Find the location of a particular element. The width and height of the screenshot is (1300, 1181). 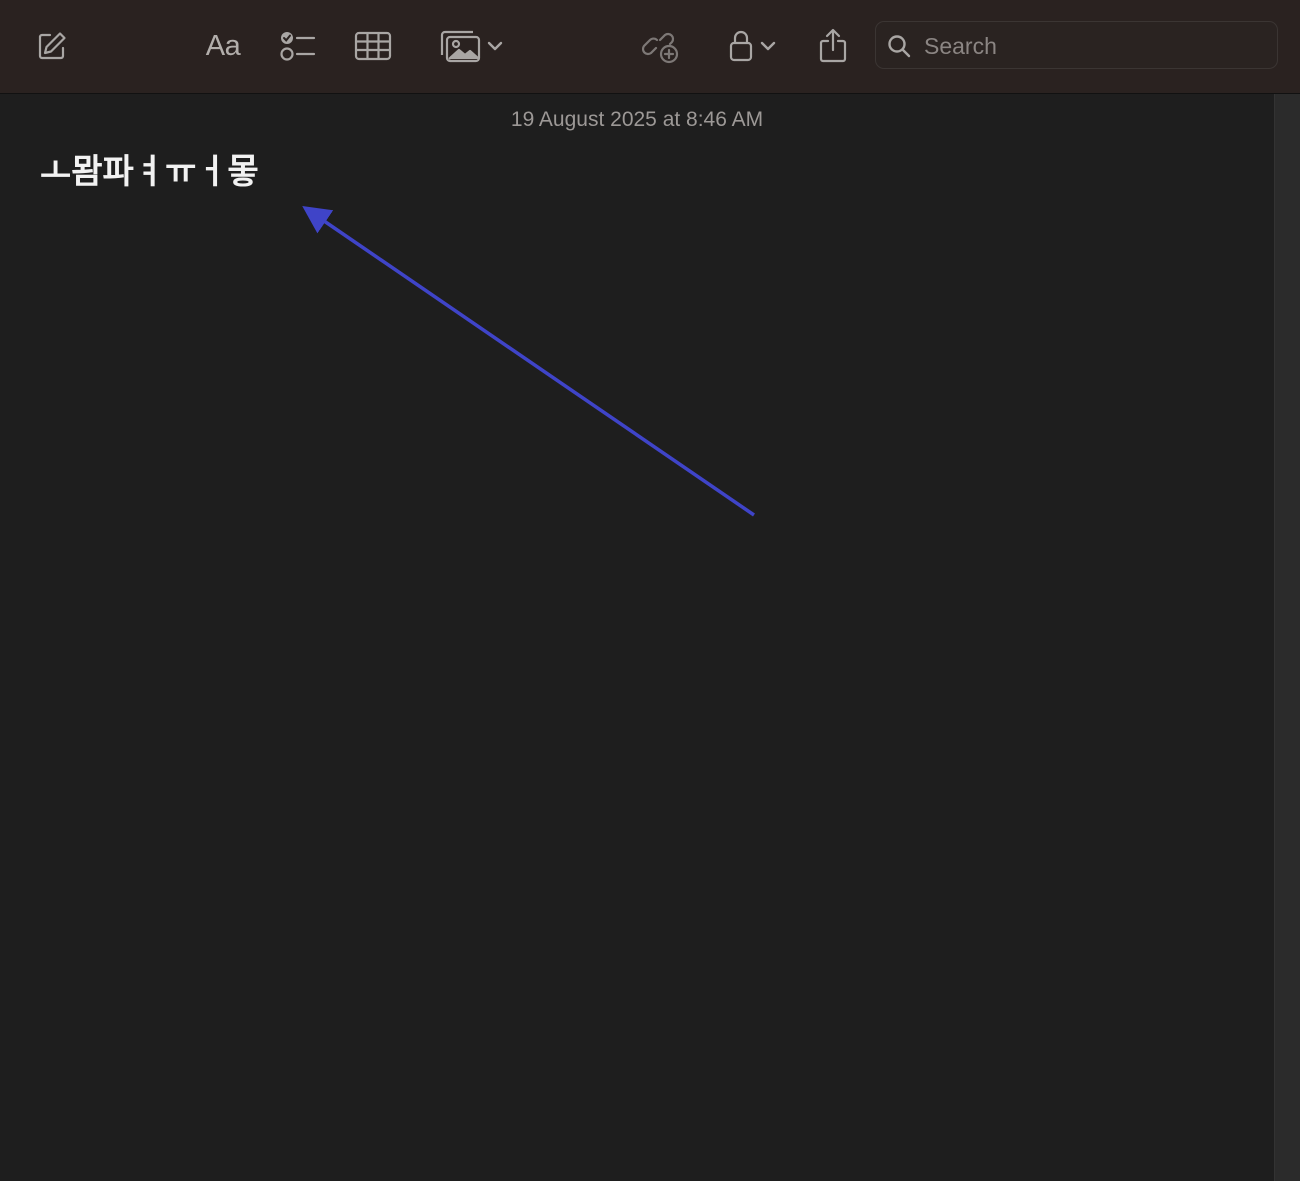

search-field is located at coordinates (1076, 45).